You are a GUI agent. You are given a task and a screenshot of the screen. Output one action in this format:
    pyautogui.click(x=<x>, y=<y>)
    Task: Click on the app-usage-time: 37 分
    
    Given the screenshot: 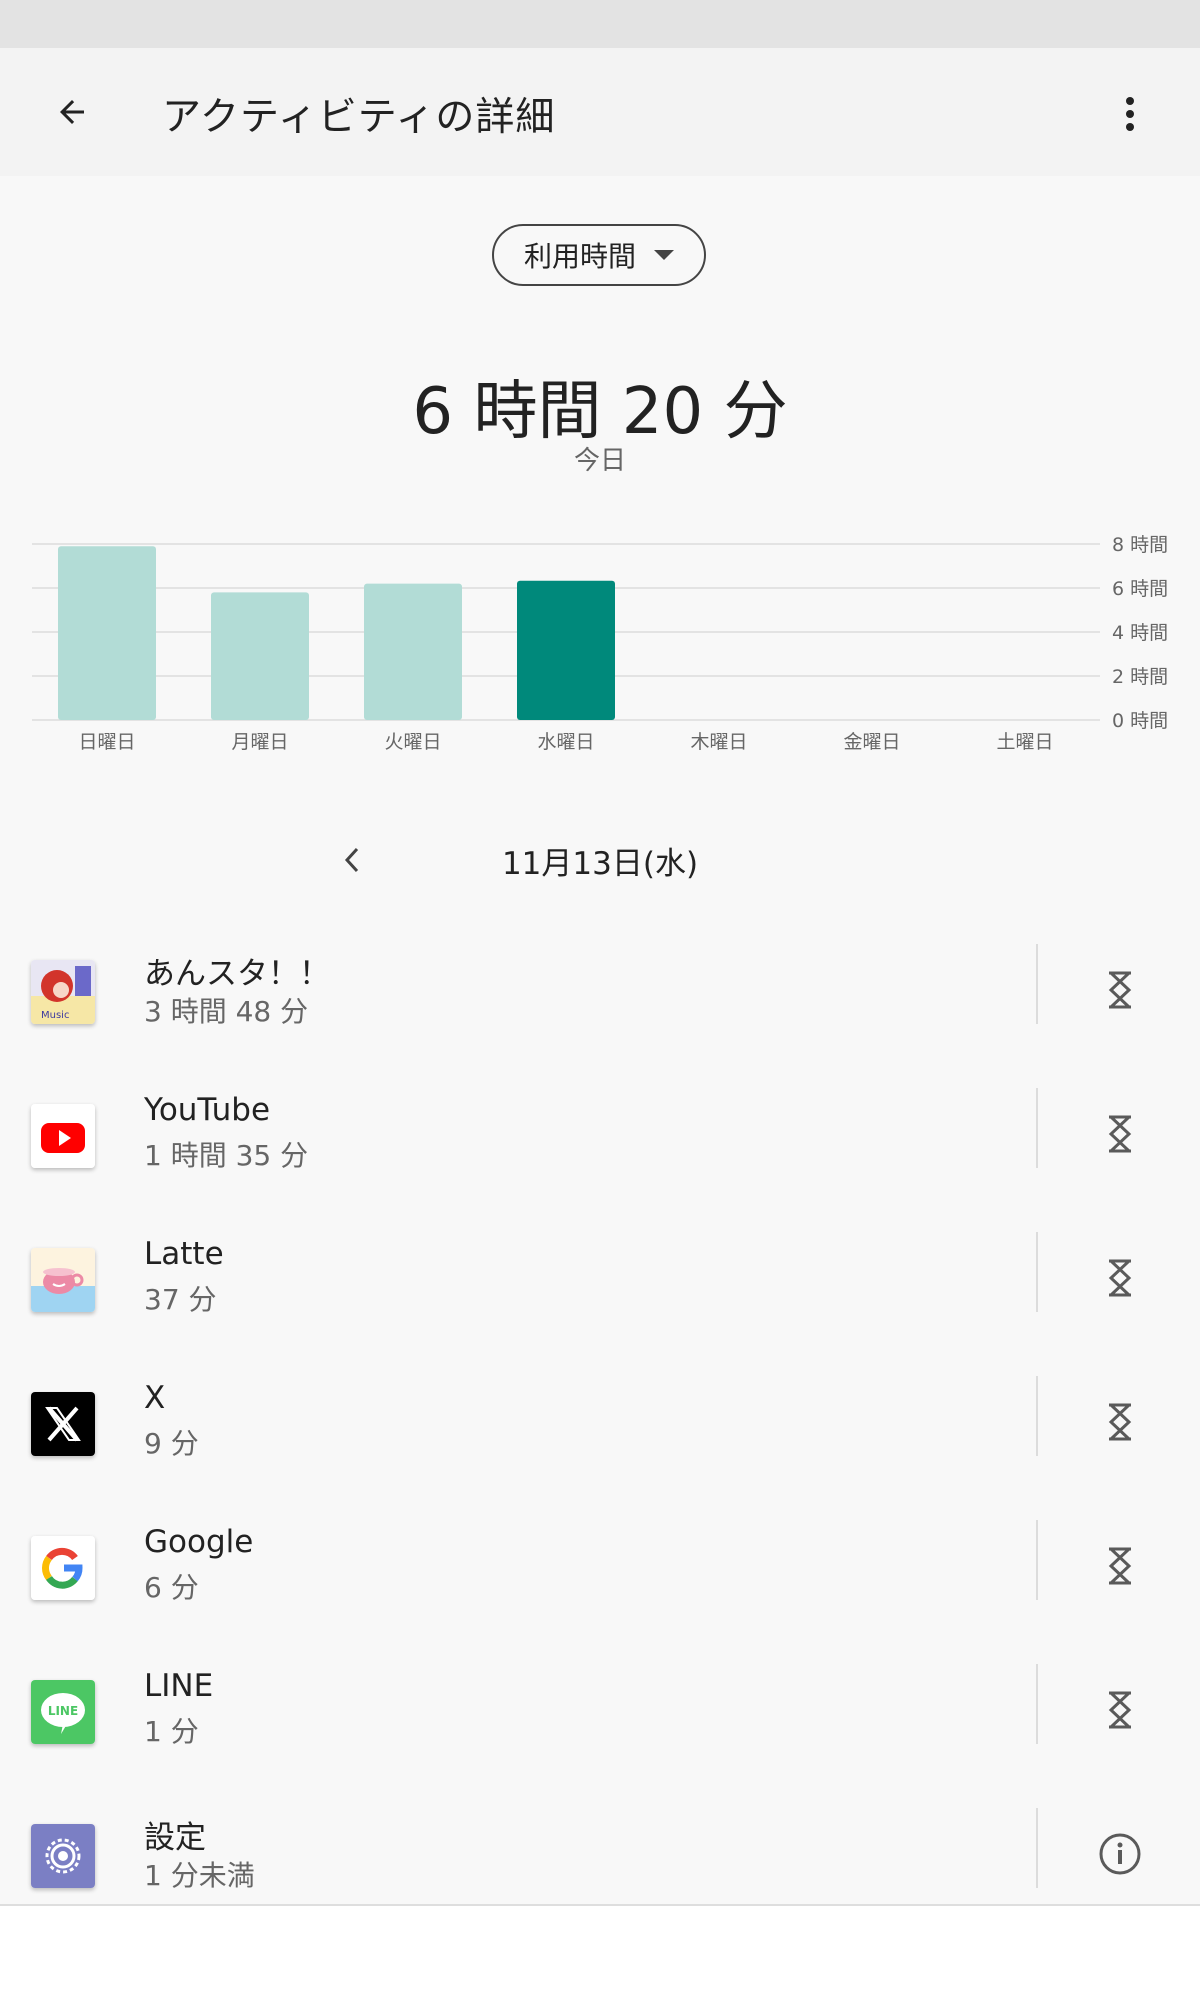 What is the action you would take?
    pyautogui.click(x=180, y=1299)
    